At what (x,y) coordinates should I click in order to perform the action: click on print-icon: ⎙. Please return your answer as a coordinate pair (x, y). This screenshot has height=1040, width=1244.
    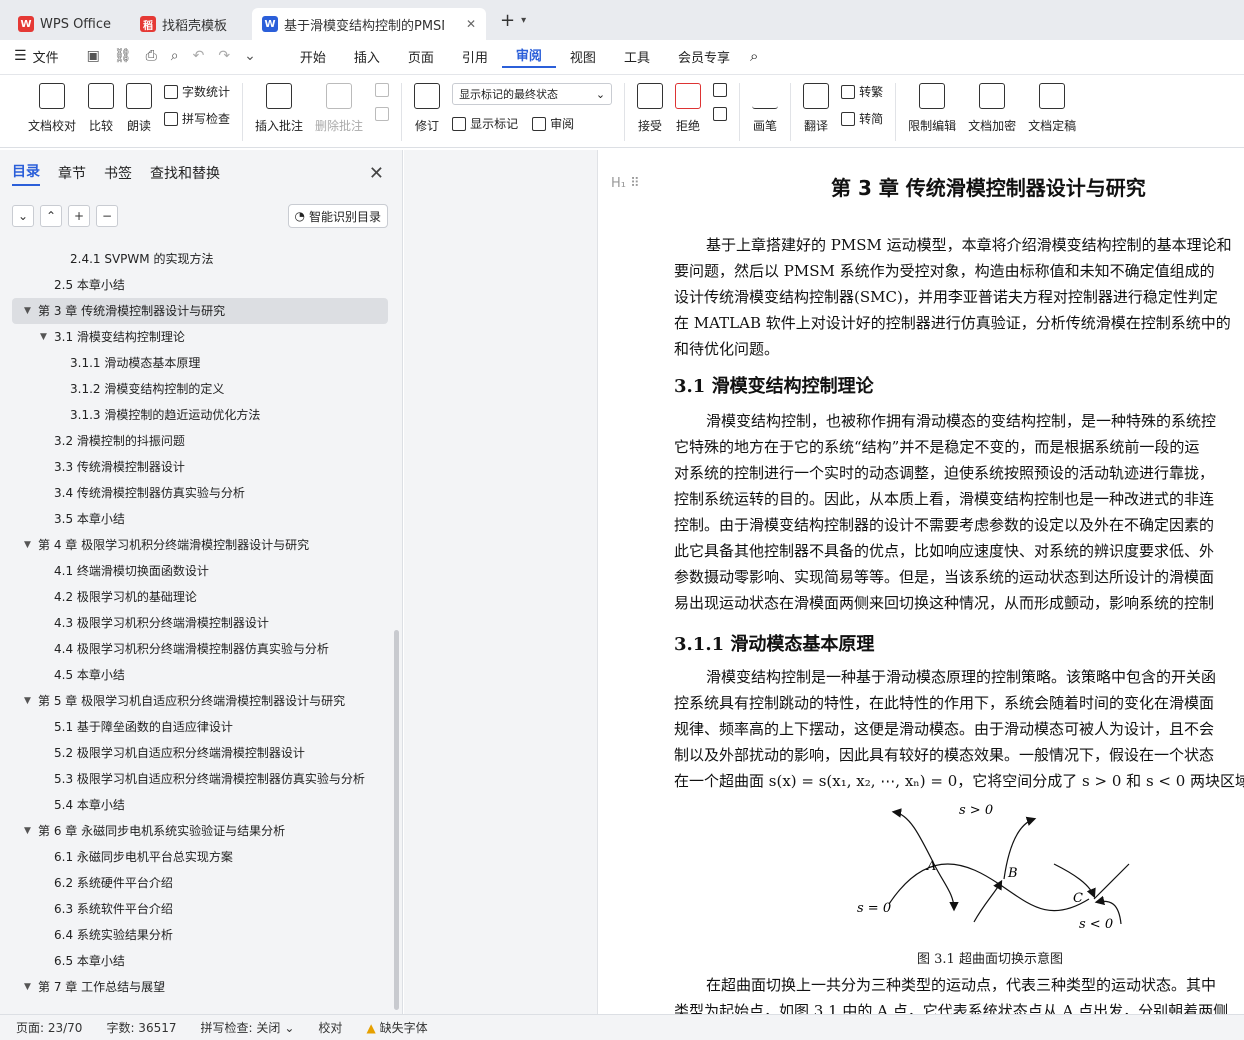
    Looking at the image, I should click on (151, 56).